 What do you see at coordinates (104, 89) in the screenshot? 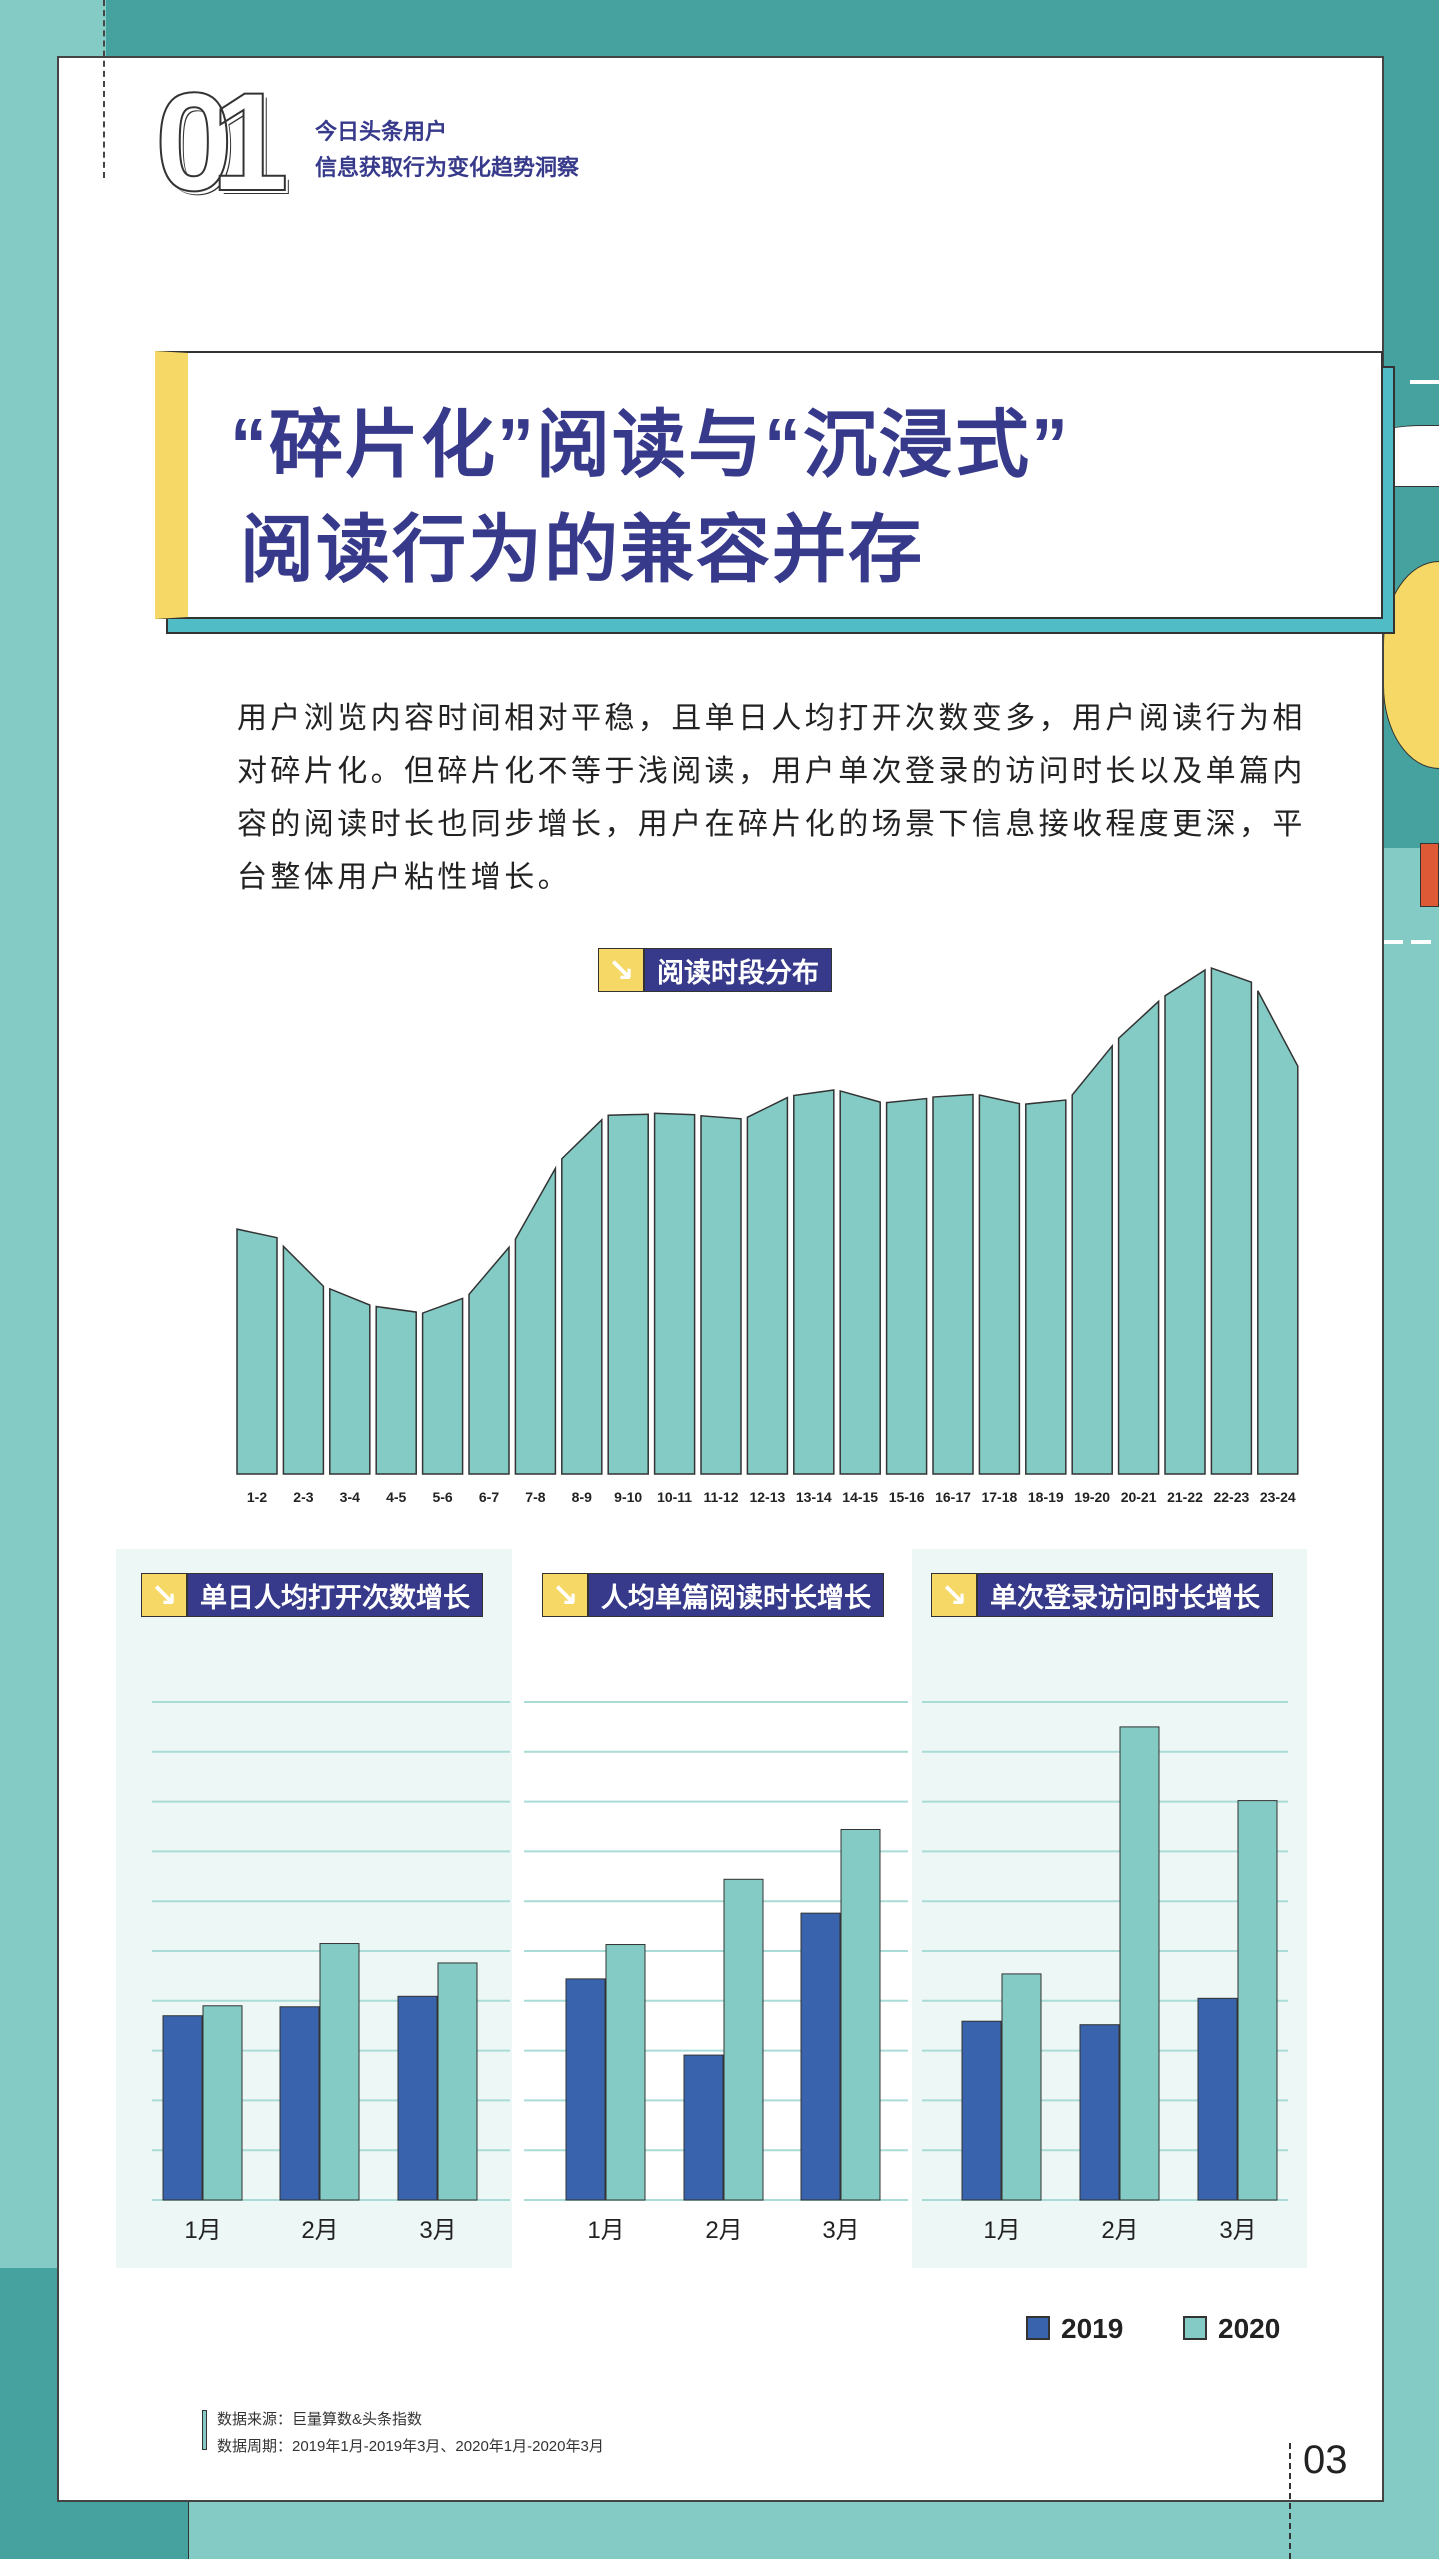
I see `dashed-line` at bounding box center [104, 89].